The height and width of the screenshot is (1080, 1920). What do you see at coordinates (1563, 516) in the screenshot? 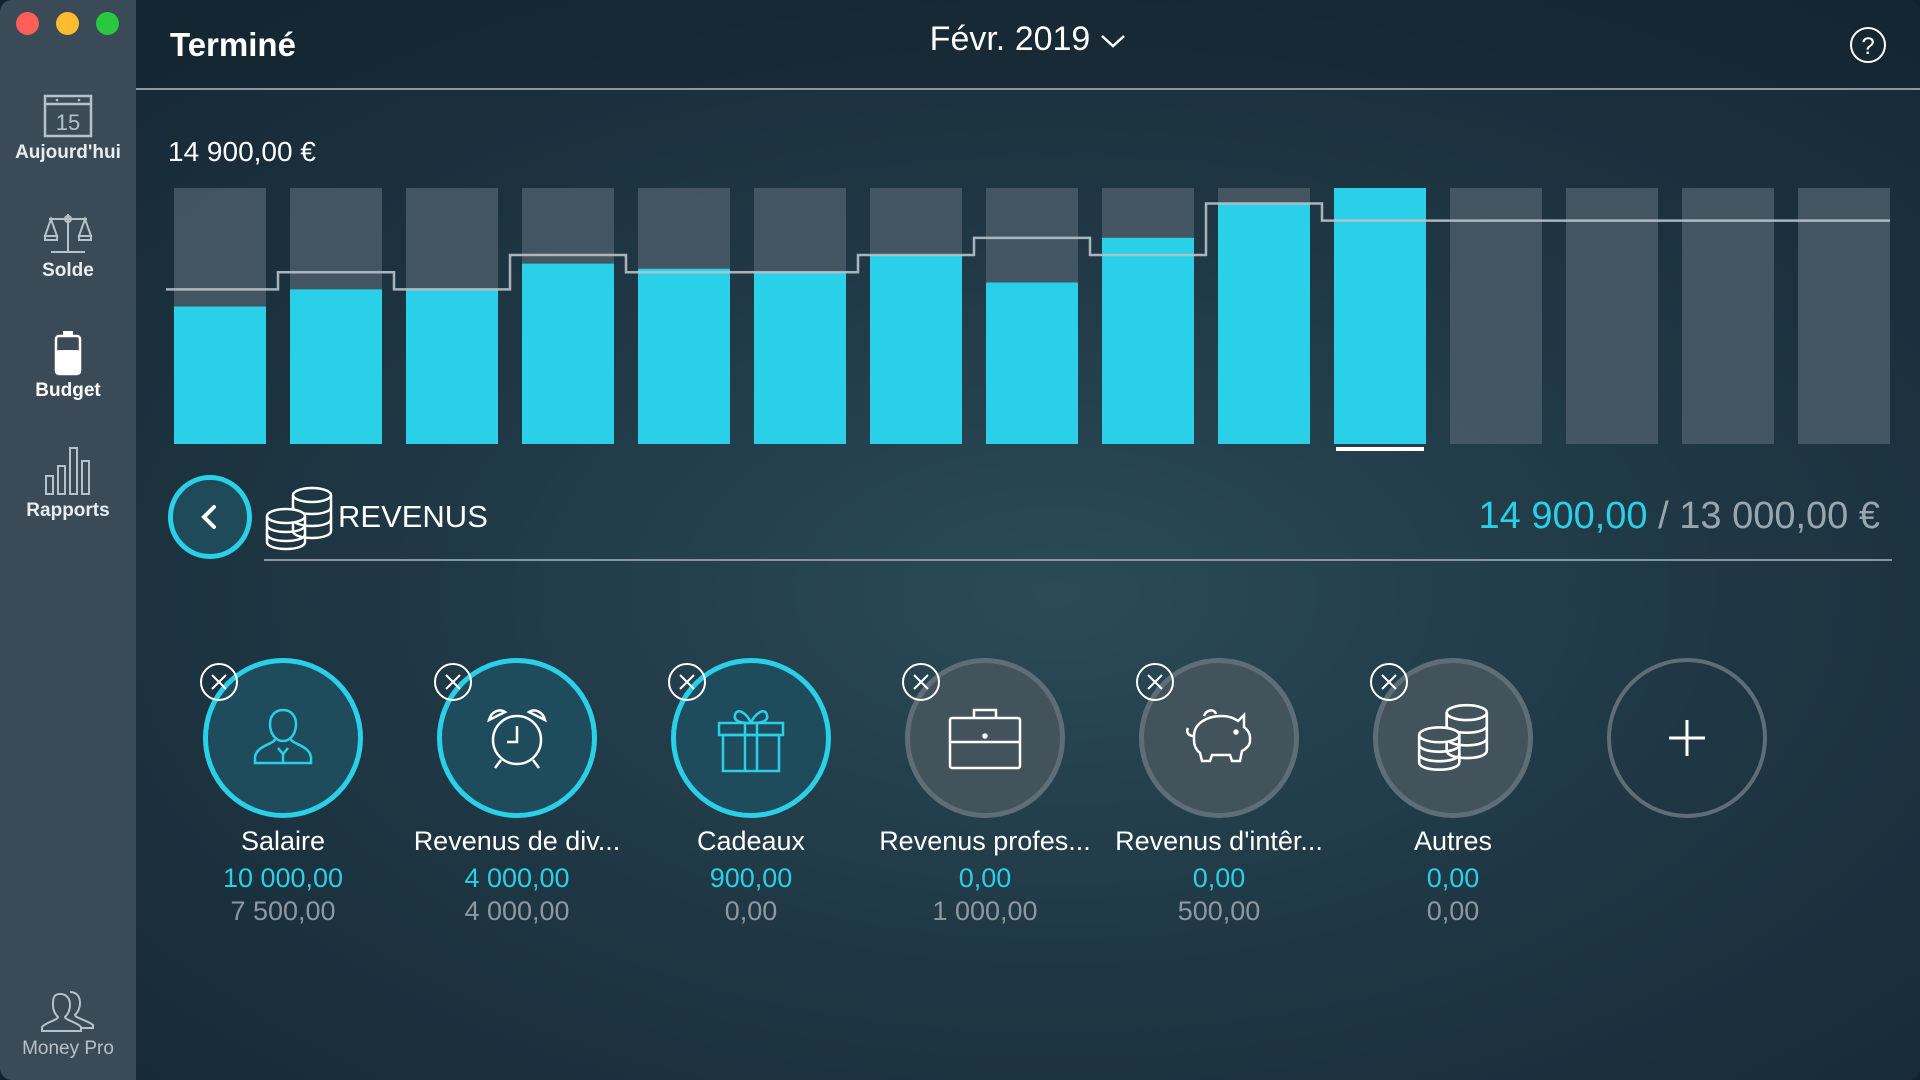
I see `section-actual-amount: 14 900,00` at bounding box center [1563, 516].